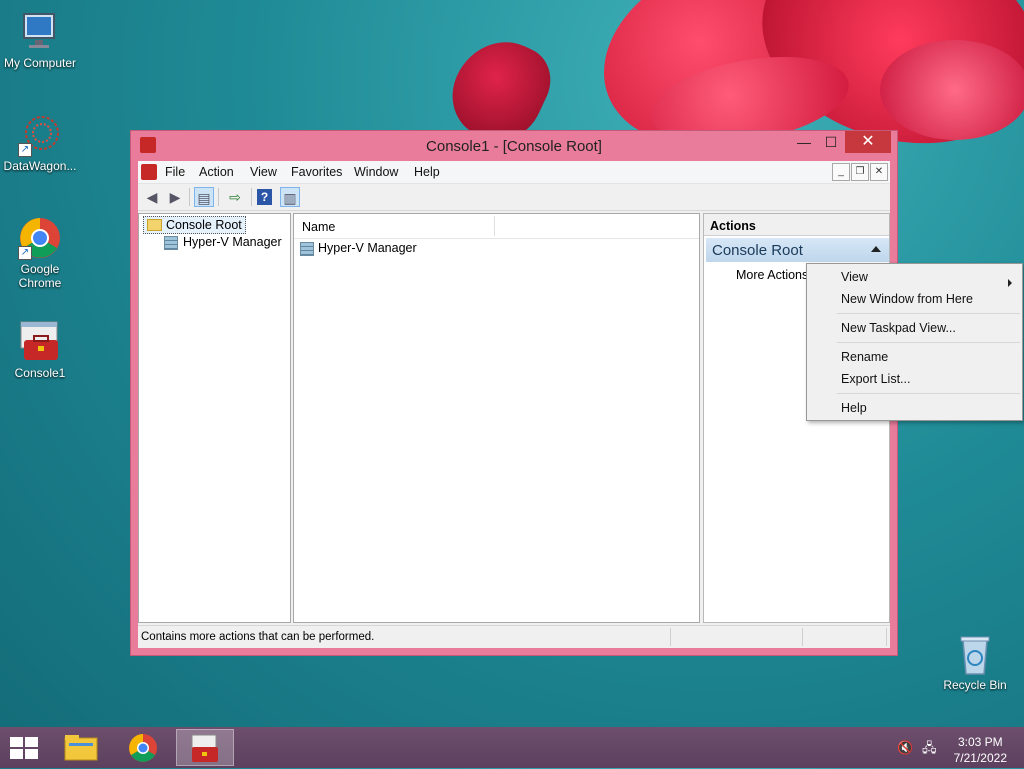 The width and height of the screenshot is (1024, 769). Describe the element at coordinates (514, 197) in the screenshot. I see `toolbar: ◀ ▶ ▤ ⇨ ? ▥` at that location.